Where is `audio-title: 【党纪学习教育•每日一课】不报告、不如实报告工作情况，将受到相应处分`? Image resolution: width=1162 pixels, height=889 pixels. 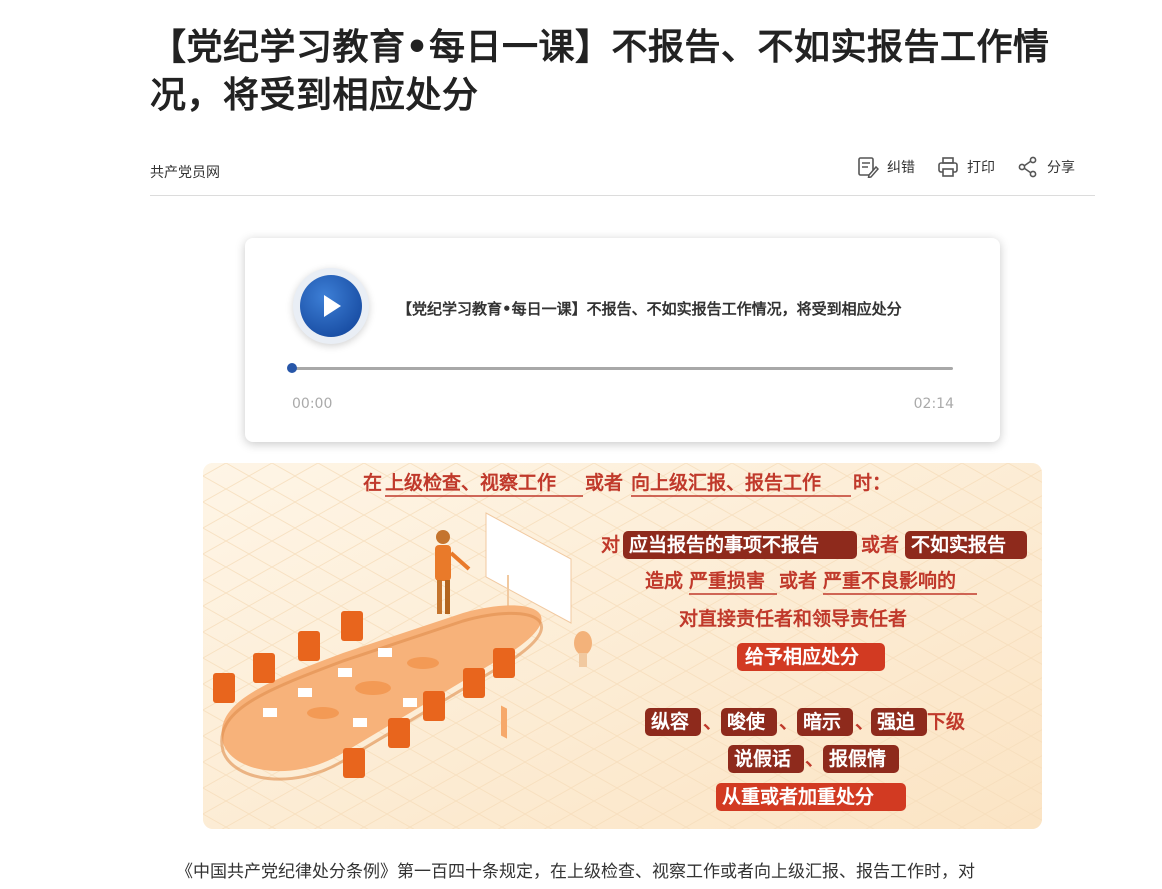 audio-title: 【党纪学习教育•每日一课】不报告、不如实报告工作情况，将受到相应处分 is located at coordinates (649, 309).